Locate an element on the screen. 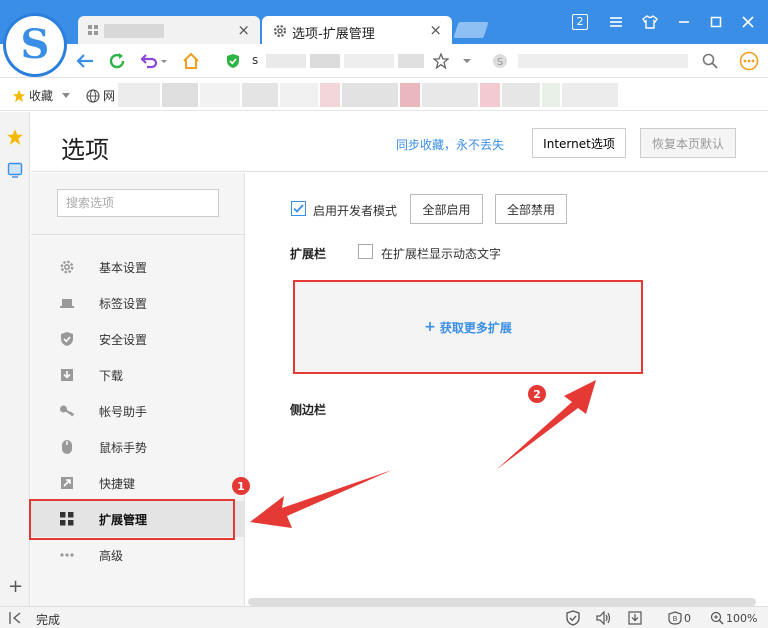 The width and height of the screenshot is (768, 628). tab-count-icon: 2 is located at coordinates (580, 22).